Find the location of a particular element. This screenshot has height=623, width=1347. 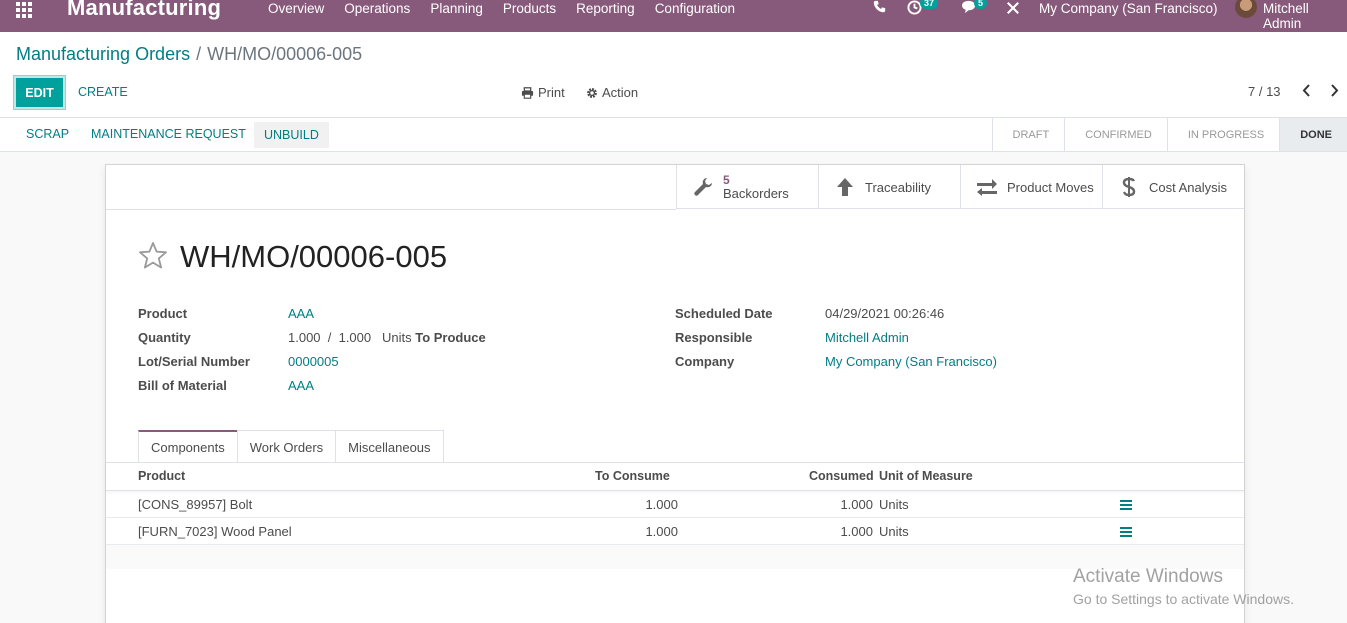

cost-analysis-label: Cost Analysis is located at coordinates (1188, 187).